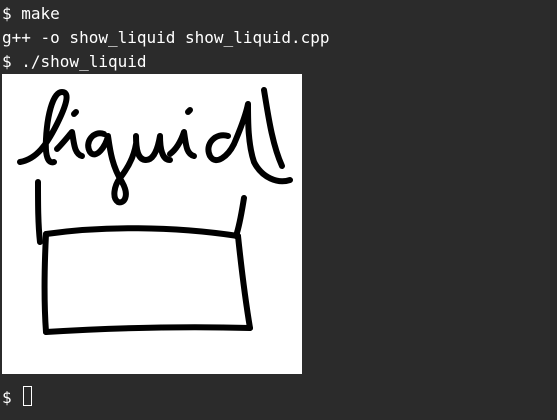  What do you see at coordinates (45, 283) in the screenshot?
I see `liquid-left-edge` at bounding box center [45, 283].